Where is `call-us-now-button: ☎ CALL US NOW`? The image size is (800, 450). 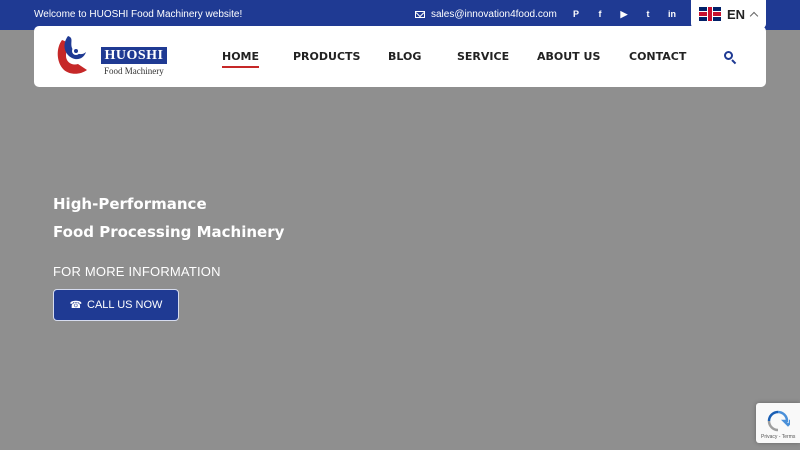 call-us-now-button: ☎ CALL US NOW is located at coordinates (116, 305).